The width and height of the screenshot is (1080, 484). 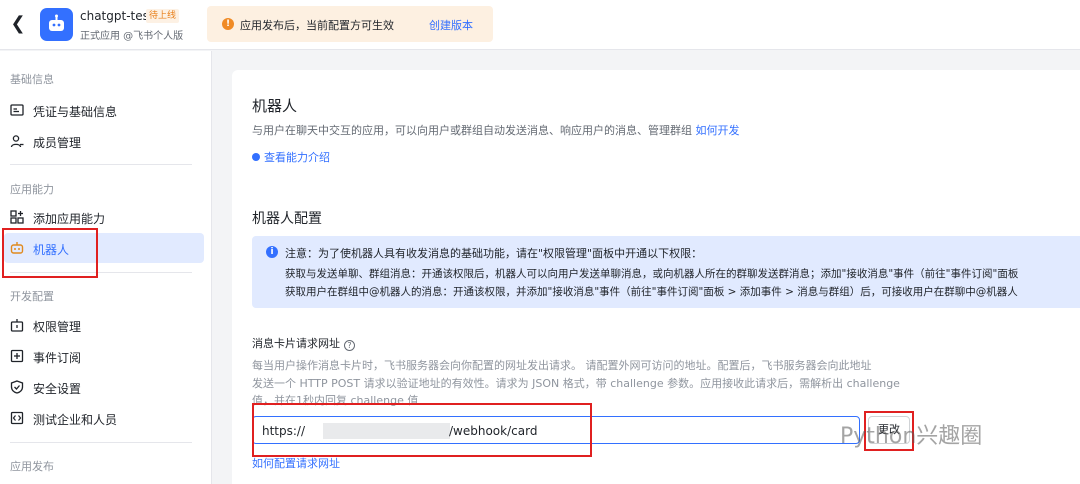 What do you see at coordinates (17, 217) in the screenshot?
I see `add-capability-icon` at bounding box center [17, 217].